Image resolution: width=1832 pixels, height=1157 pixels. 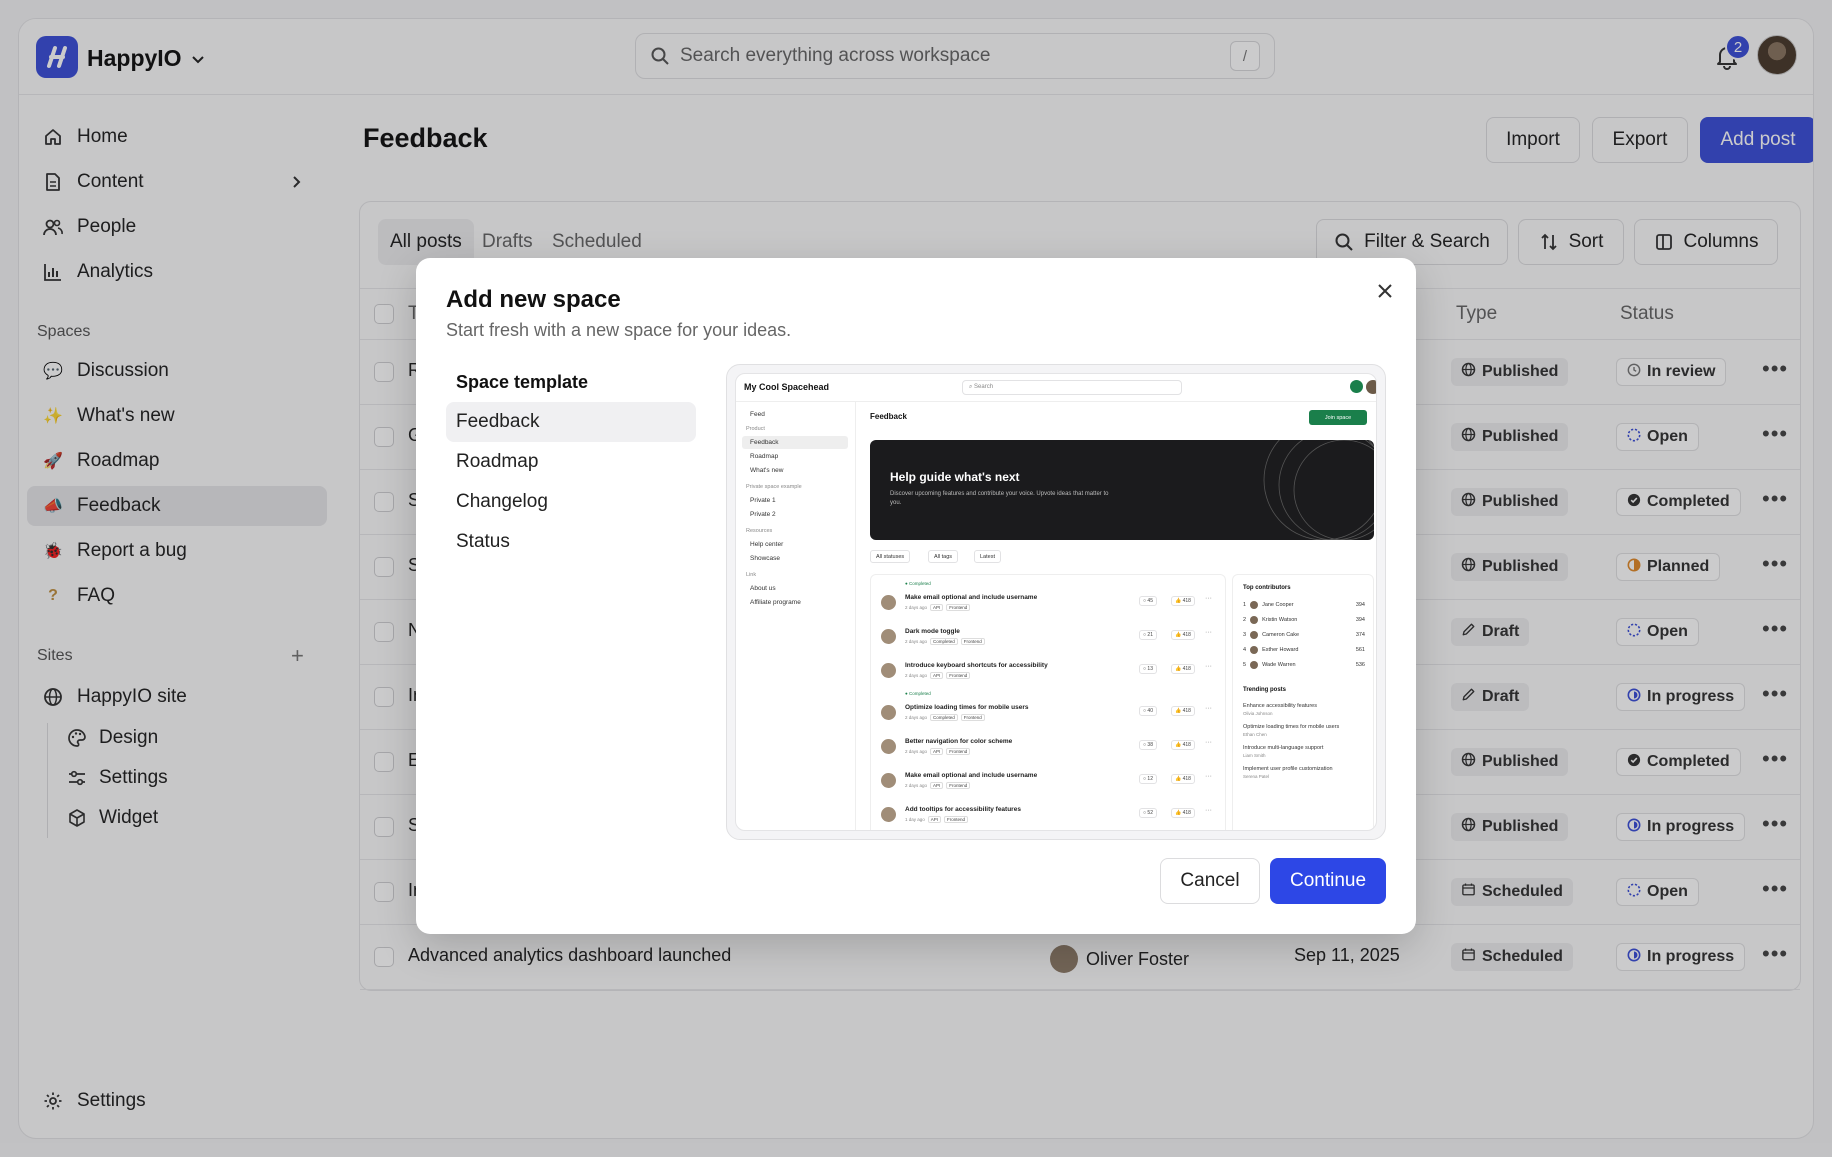 What do you see at coordinates (571, 542) in the screenshot?
I see `template-option-status: Status` at bounding box center [571, 542].